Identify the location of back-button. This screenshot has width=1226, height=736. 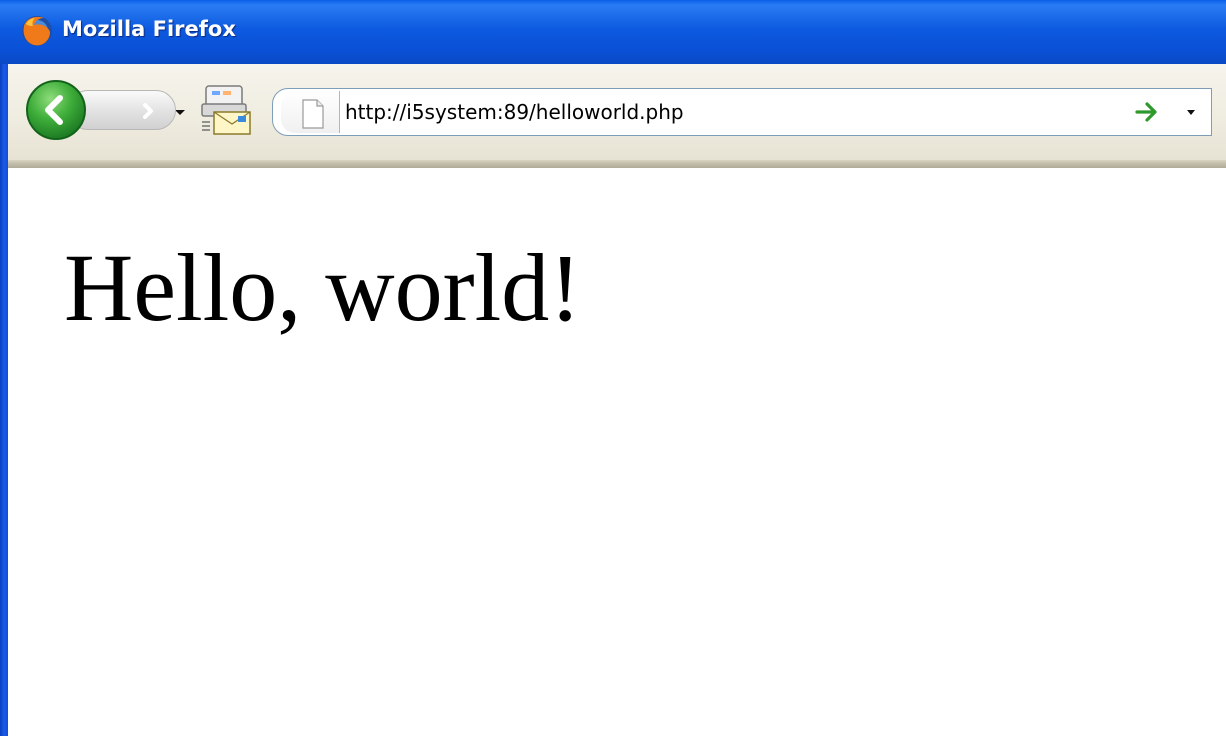
(56, 110).